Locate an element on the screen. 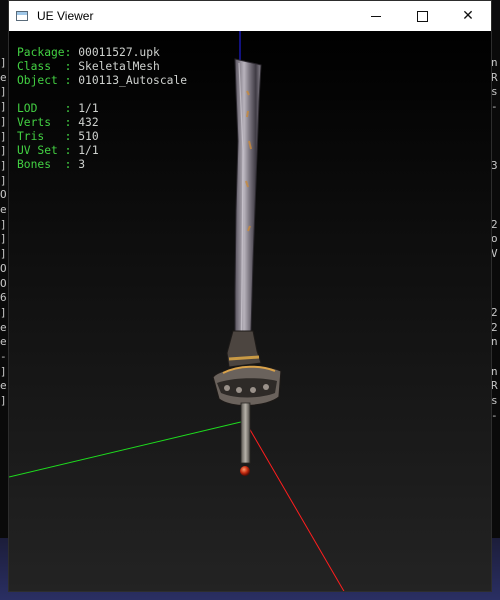 This screenshot has width=500, height=600. info-label: UV Set : is located at coordinates (44, 150).